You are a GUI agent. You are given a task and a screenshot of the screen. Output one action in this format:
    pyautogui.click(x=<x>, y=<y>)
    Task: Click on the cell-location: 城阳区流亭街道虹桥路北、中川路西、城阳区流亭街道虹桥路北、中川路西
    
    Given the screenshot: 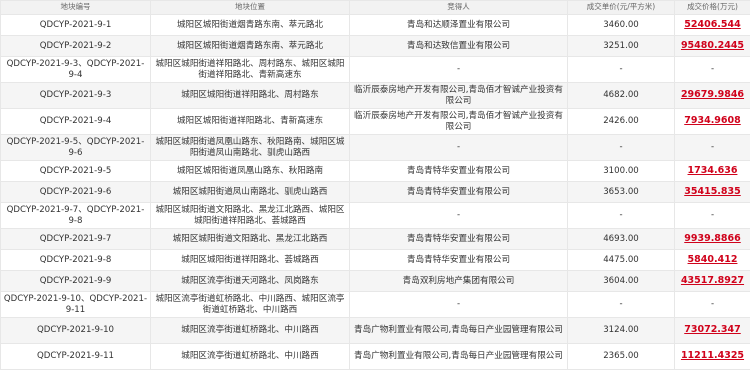 What is the action you would take?
    pyautogui.click(x=250, y=305)
    